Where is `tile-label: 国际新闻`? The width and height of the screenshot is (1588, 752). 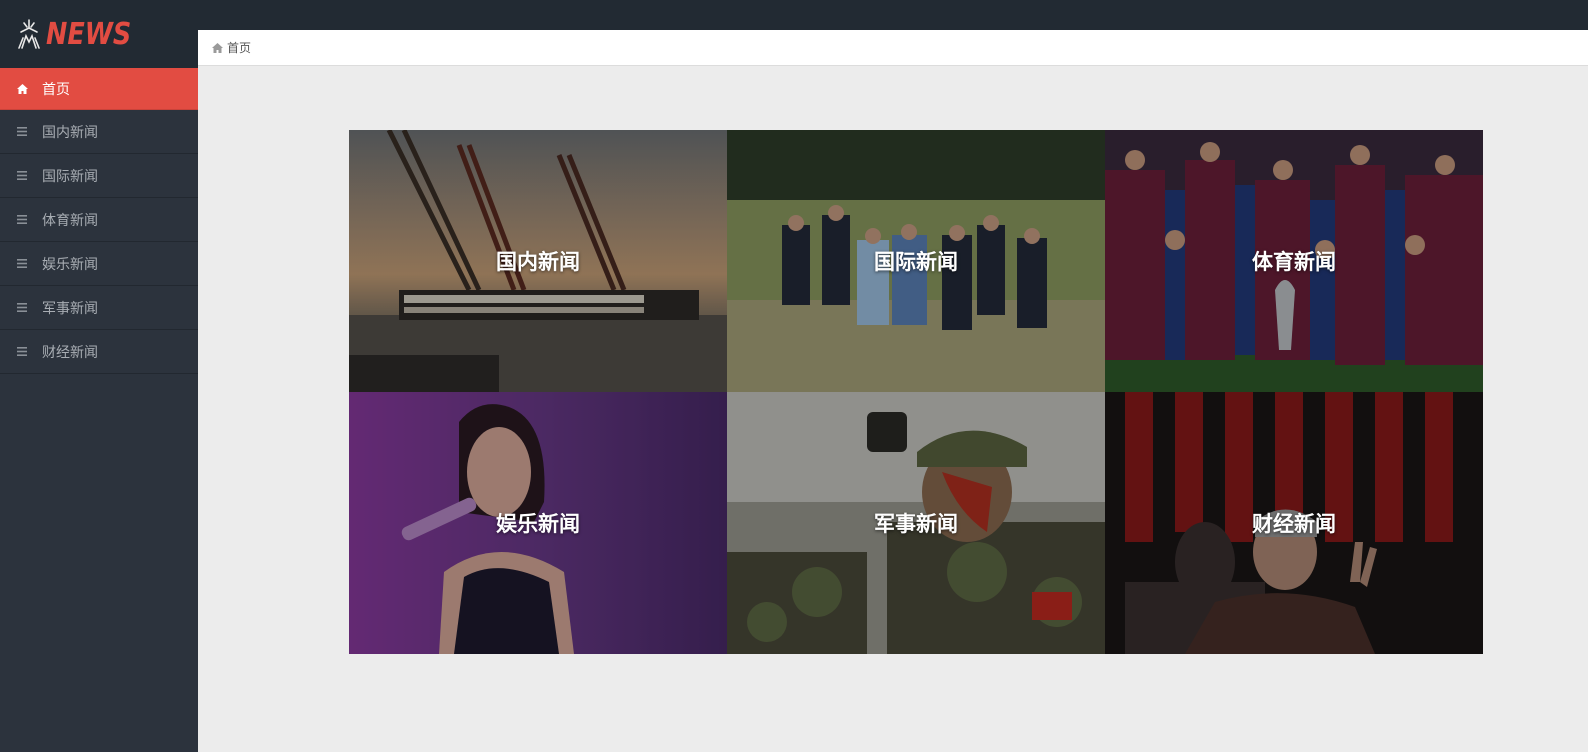 tile-label: 国际新闻 is located at coordinates (916, 262).